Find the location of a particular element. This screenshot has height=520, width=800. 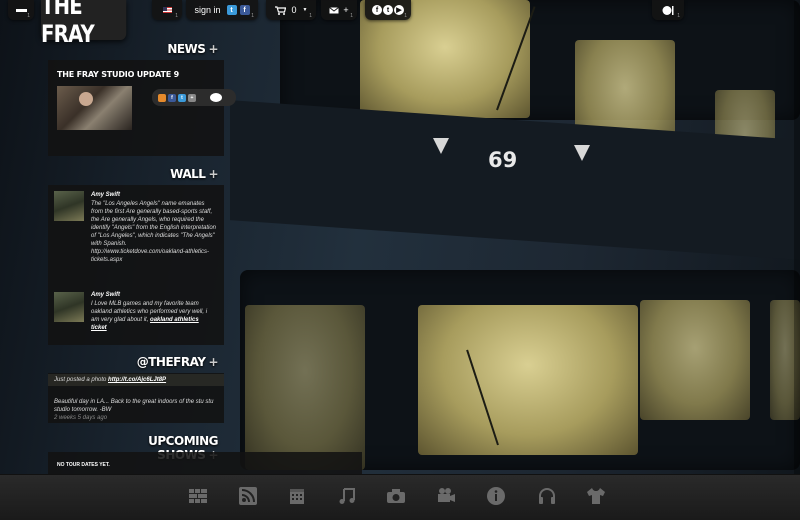

news-heading-label: NEWS is located at coordinates (186, 49).